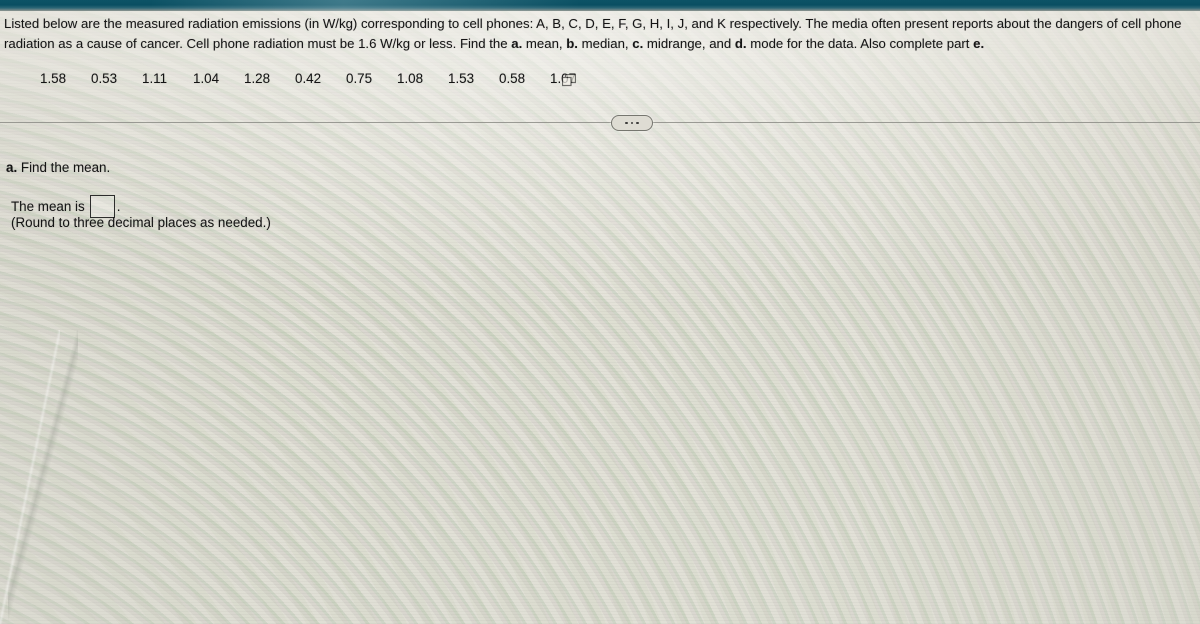 The width and height of the screenshot is (1200, 624). I want to click on copy-icon, so click(569, 81).